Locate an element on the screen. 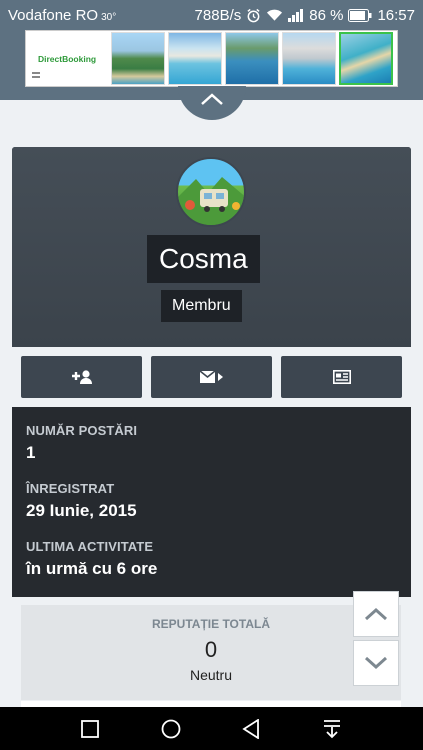 This screenshot has width=423, height=750. avatar is located at coordinates (211, 192).